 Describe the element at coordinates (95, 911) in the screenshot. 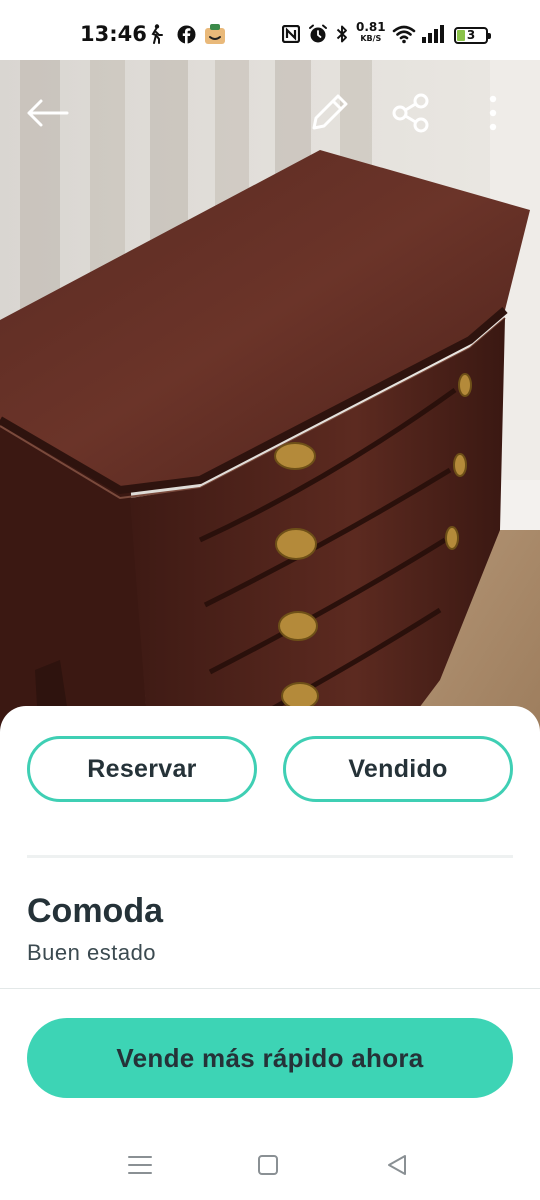

I see `listing-title: Comoda` at that location.